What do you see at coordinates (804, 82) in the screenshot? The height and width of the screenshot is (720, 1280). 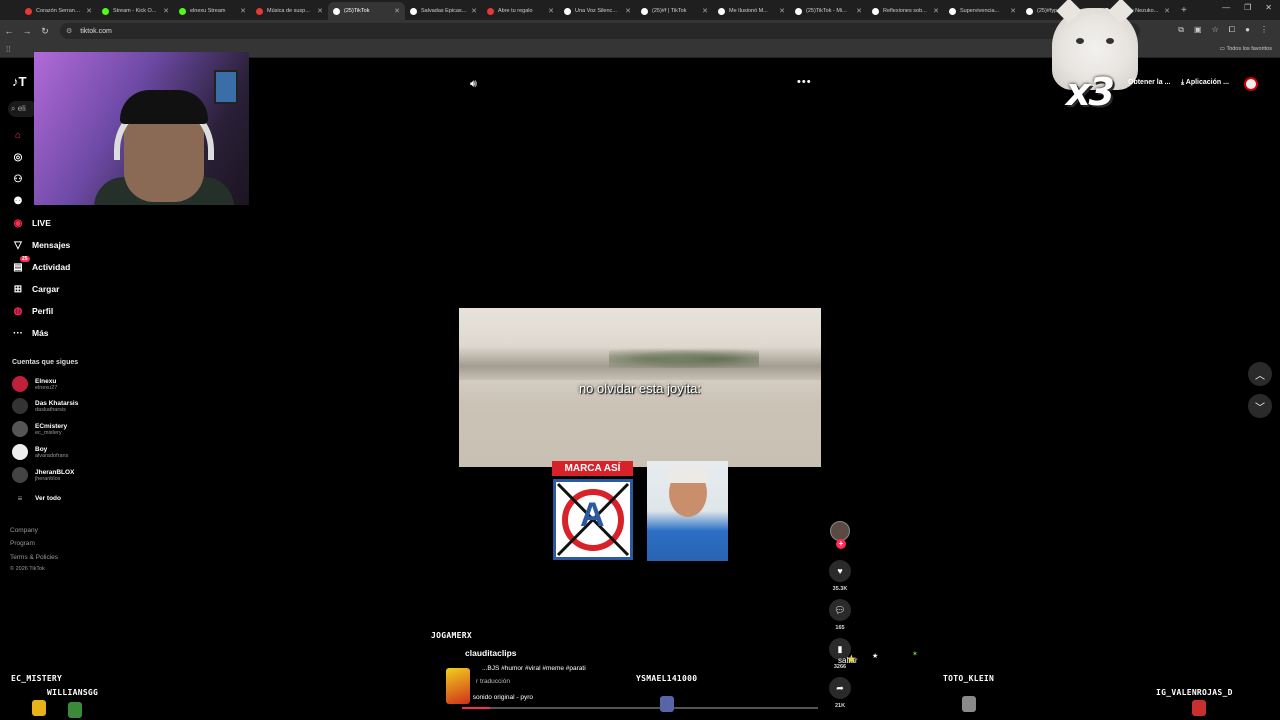 I see `more-options-icon: •••` at bounding box center [804, 82].